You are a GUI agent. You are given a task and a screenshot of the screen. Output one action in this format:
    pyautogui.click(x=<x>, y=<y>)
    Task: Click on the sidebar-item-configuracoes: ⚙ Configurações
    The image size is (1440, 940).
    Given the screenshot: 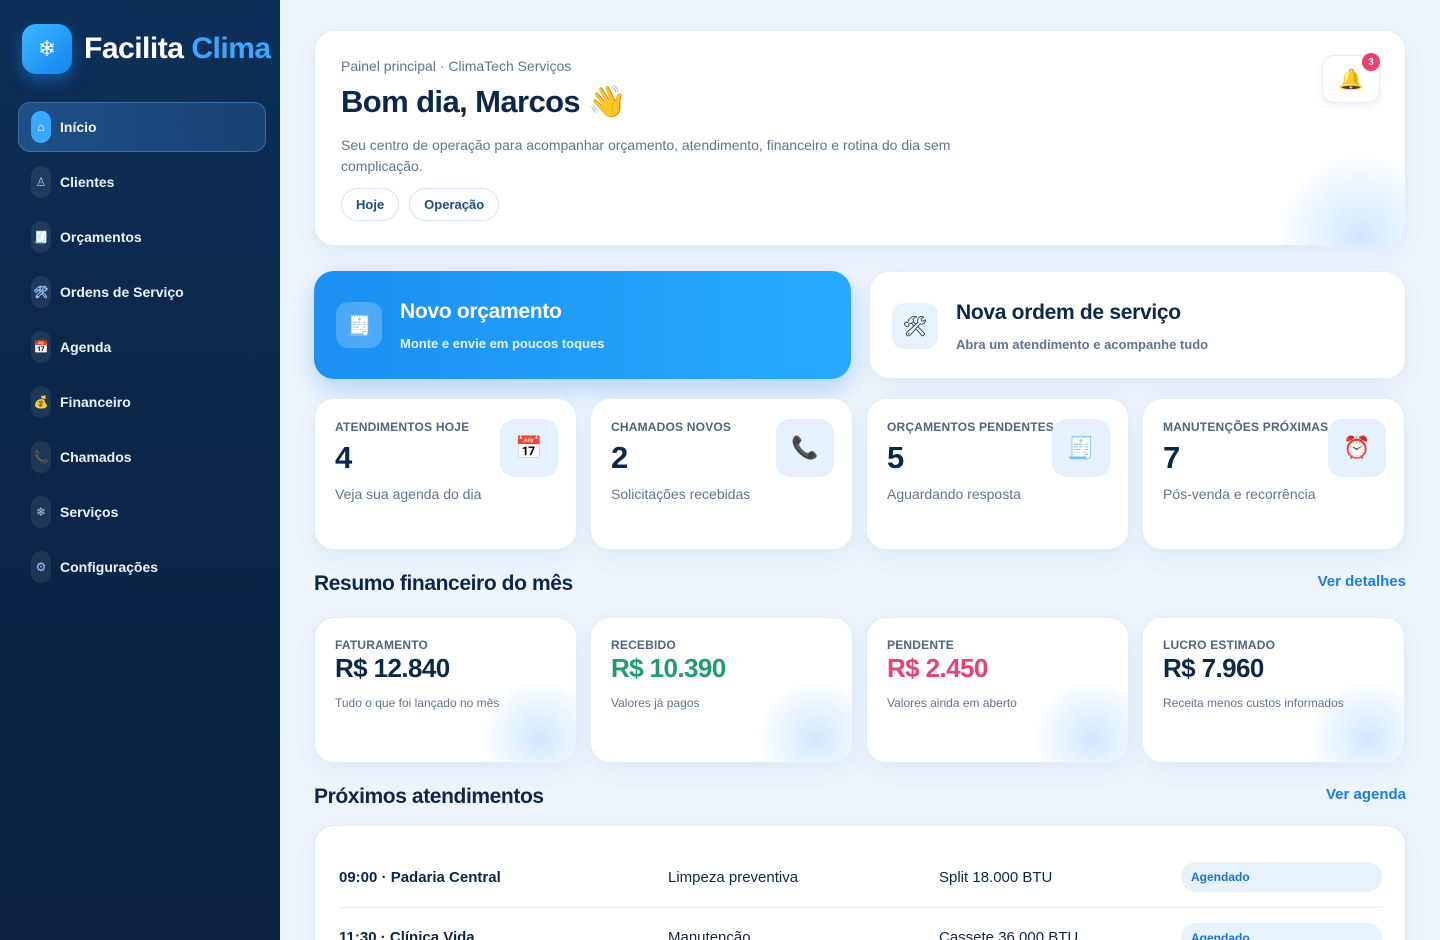 What is the action you would take?
    pyautogui.click(x=142, y=567)
    